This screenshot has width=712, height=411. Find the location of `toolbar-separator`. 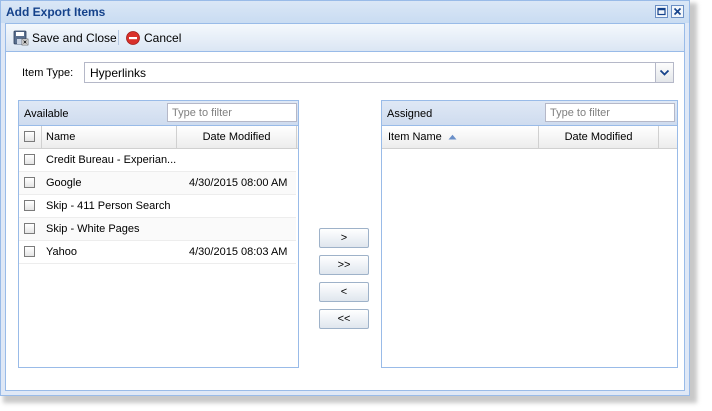

toolbar-separator is located at coordinates (118, 37).